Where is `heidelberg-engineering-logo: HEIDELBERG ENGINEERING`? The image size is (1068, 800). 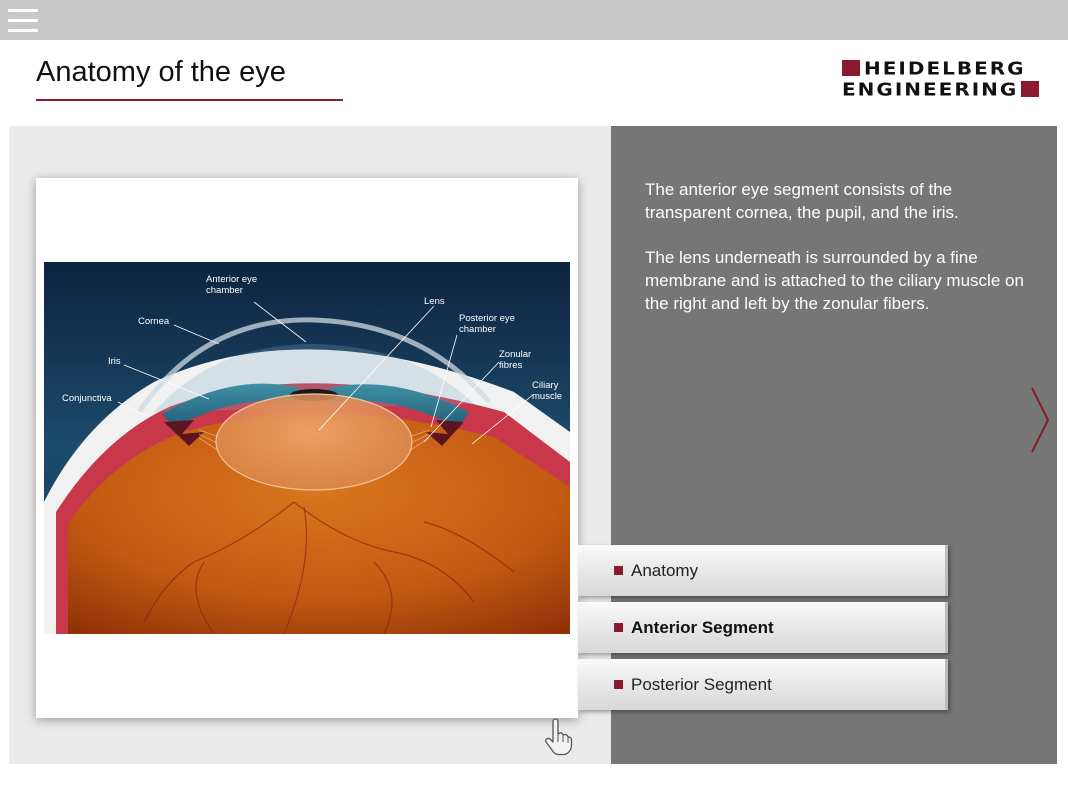 heidelberg-engineering-logo: HEIDELBERG ENGINEERING is located at coordinates (950, 79).